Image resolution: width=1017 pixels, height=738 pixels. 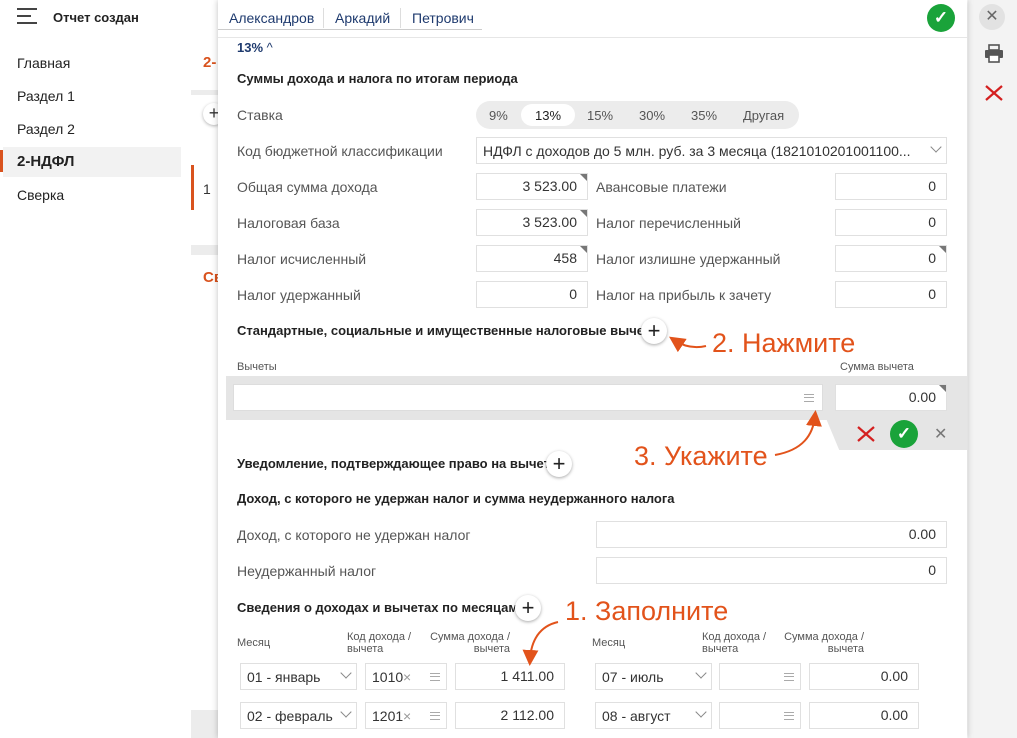 What do you see at coordinates (891, 397) in the screenshot?
I see `deduction-sum-input: 0.00` at bounding box center [891, 397].